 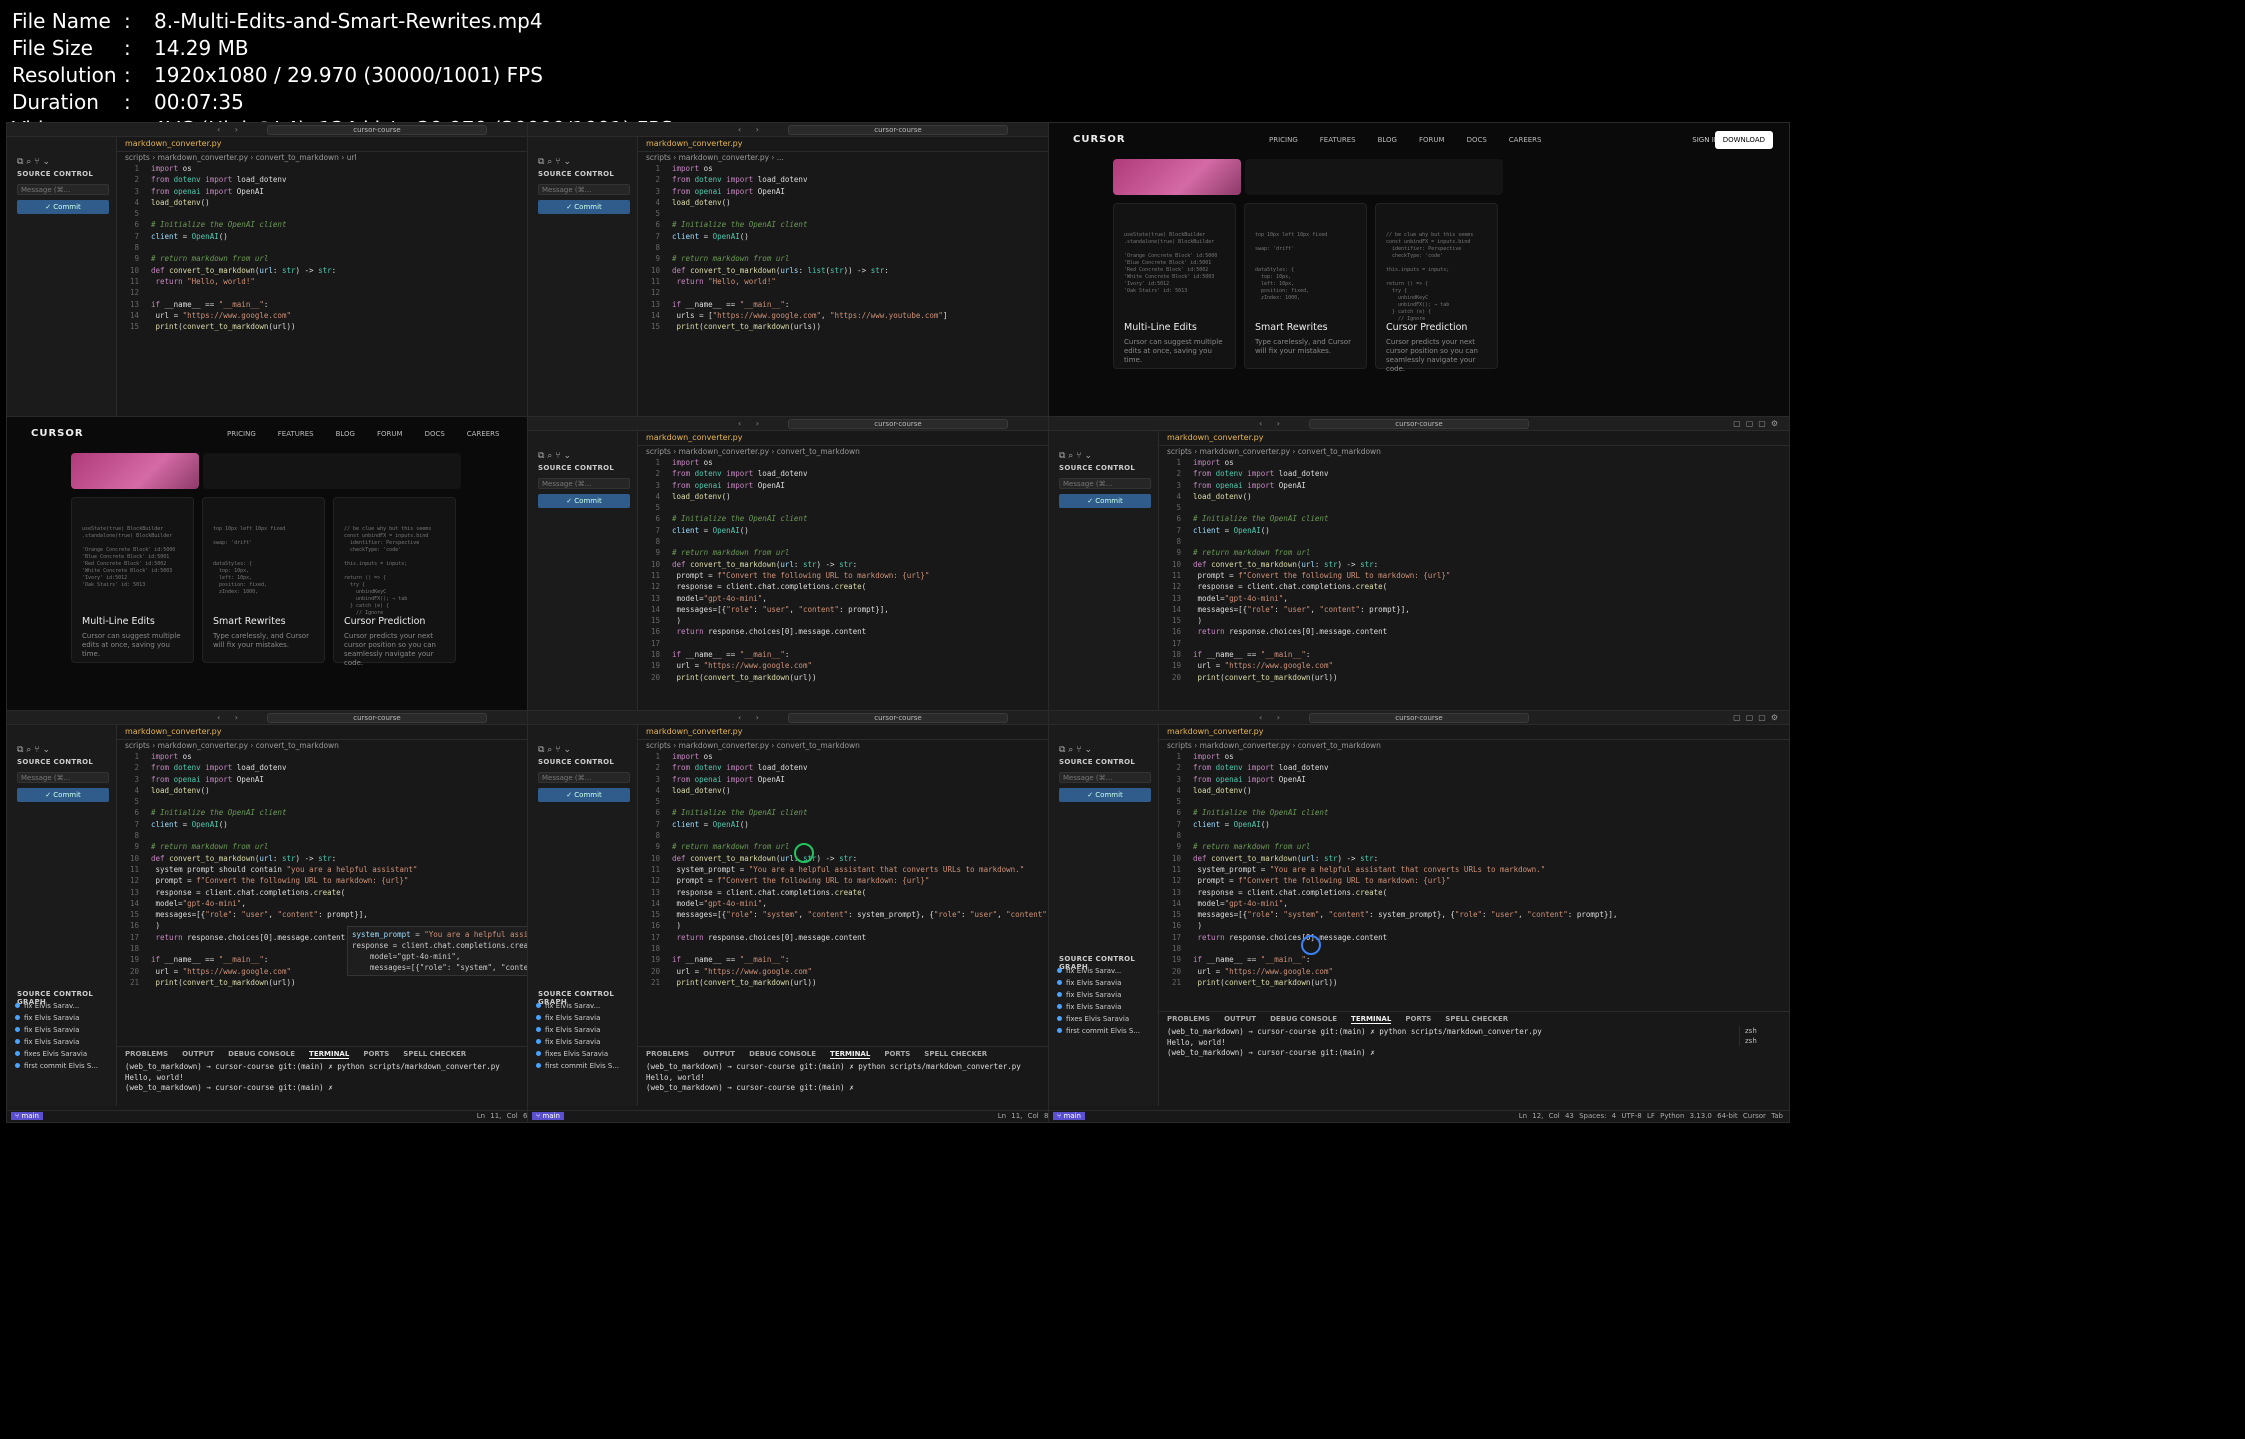 I want to click on nav-link: PRICING, so click(x=241, y=434).